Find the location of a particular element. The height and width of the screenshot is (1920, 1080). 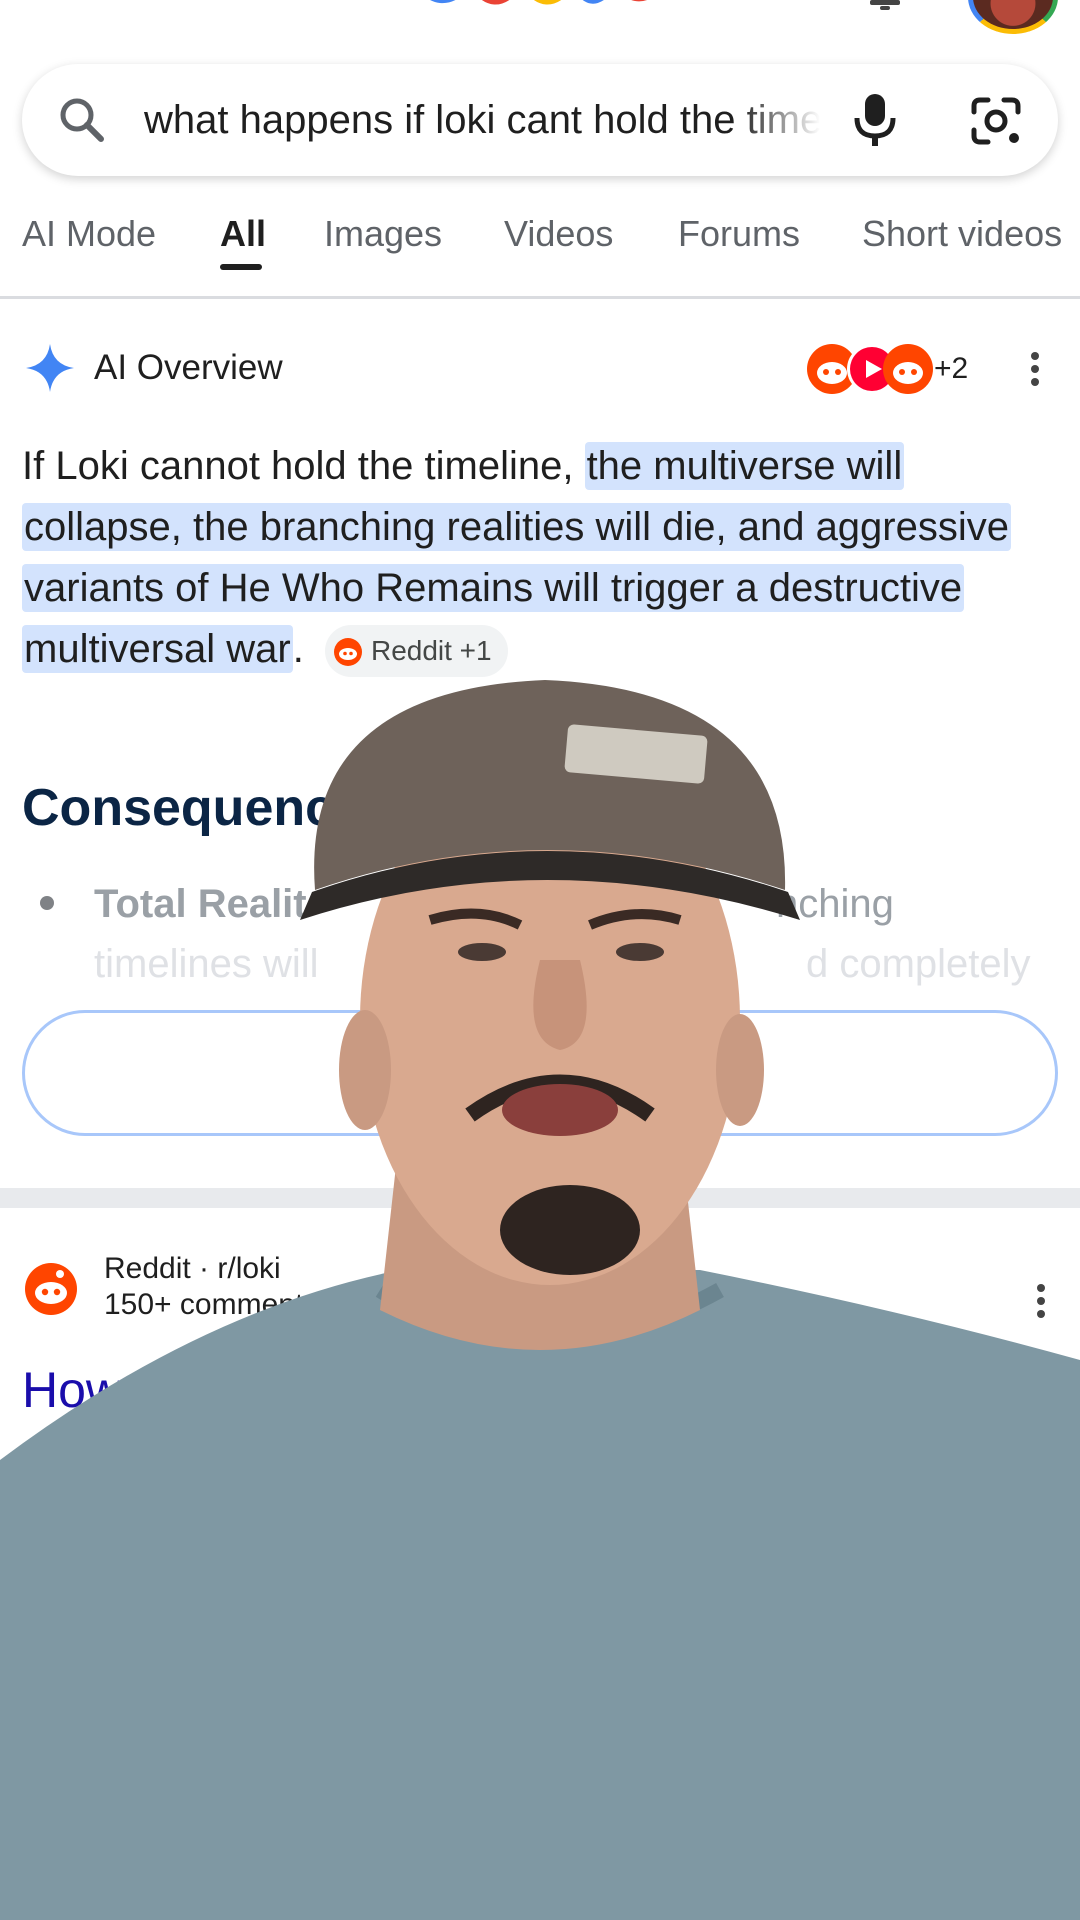

tab-images: Images is located at coordinates (383, 238).